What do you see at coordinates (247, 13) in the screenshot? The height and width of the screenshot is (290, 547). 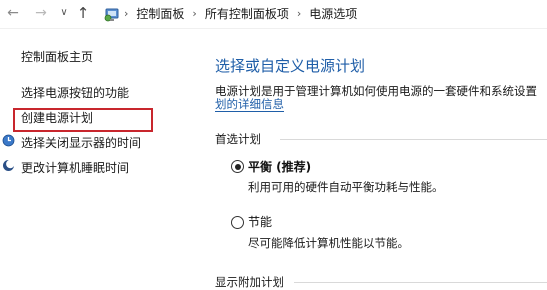 I see `breadcrumb-all-items: 所有控制面板项` at bounding box center [247, 13].